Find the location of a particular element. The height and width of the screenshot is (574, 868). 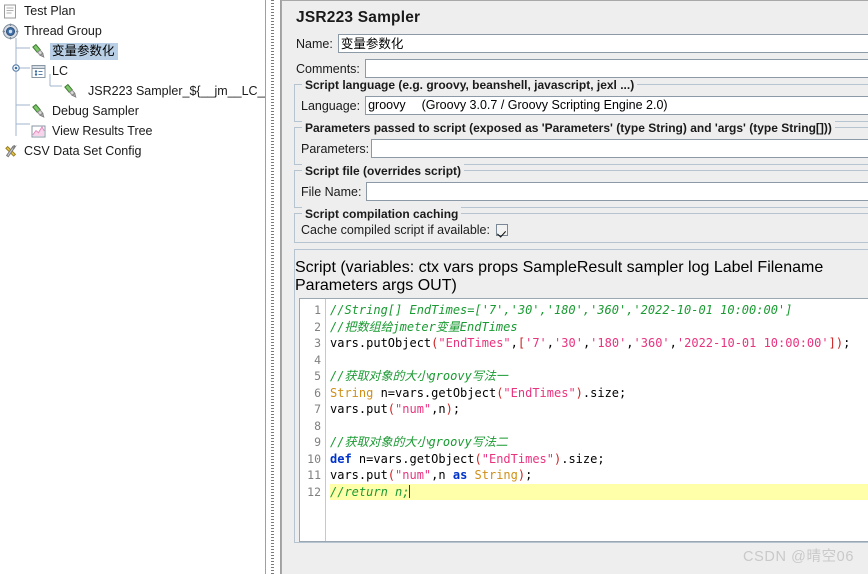

comments-row: Comments: is located at coordinates (575, 66).